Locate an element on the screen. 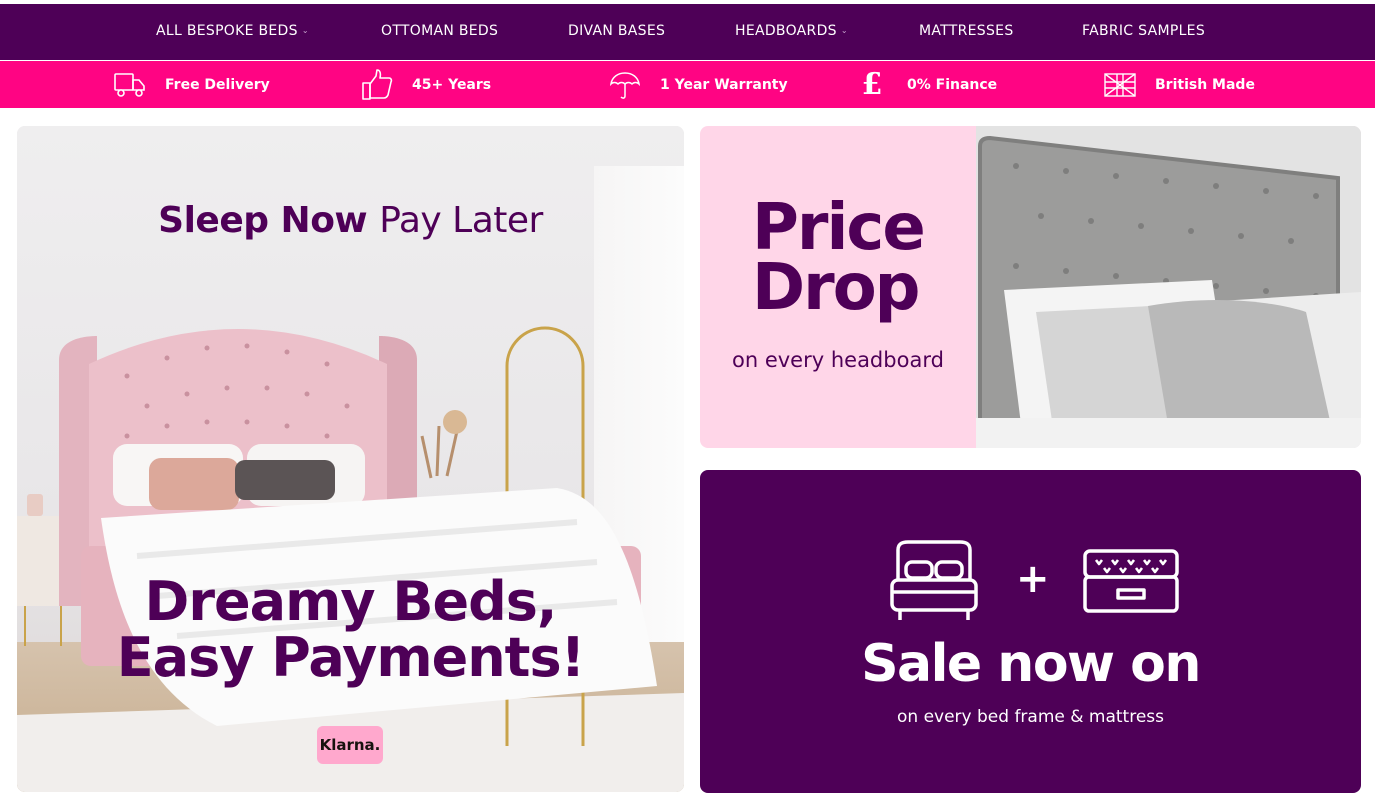  plus-icon: + is located at coordinates (1033, 579).